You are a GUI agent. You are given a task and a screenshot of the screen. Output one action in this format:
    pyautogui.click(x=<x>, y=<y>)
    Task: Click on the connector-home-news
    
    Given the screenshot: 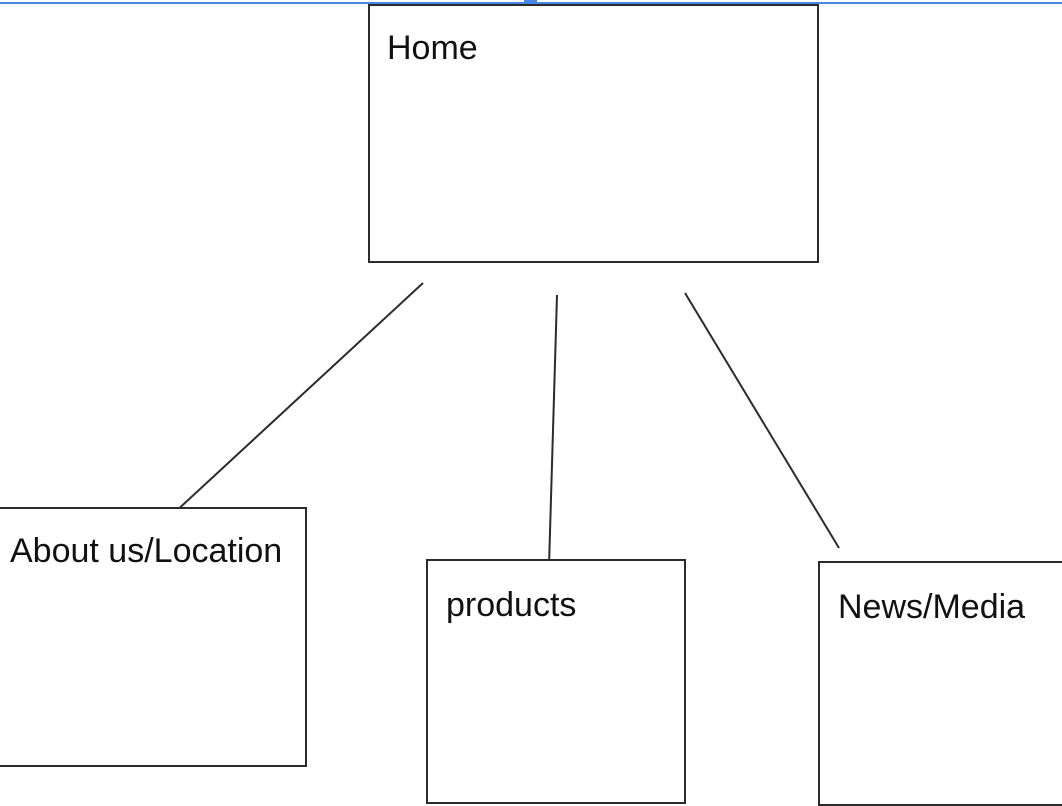 What is the action you would take?
    pyautogui.click(x=762, y=420)
    